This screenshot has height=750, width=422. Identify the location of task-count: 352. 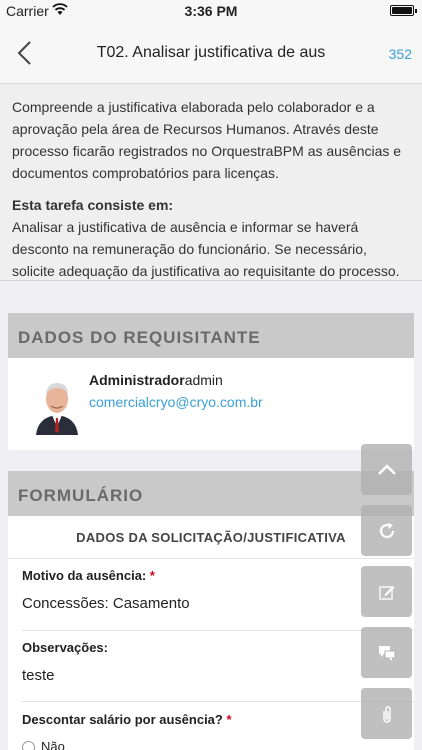
(400, 54).